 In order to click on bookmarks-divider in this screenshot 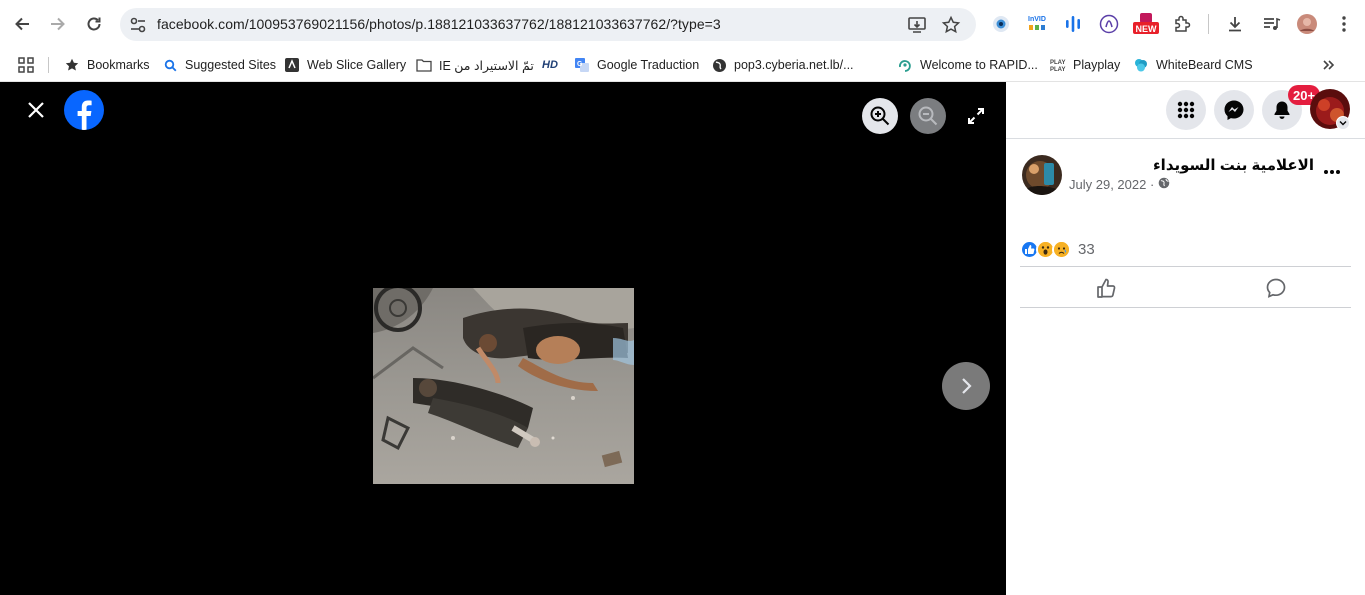, I will do `click(48, 65)`.